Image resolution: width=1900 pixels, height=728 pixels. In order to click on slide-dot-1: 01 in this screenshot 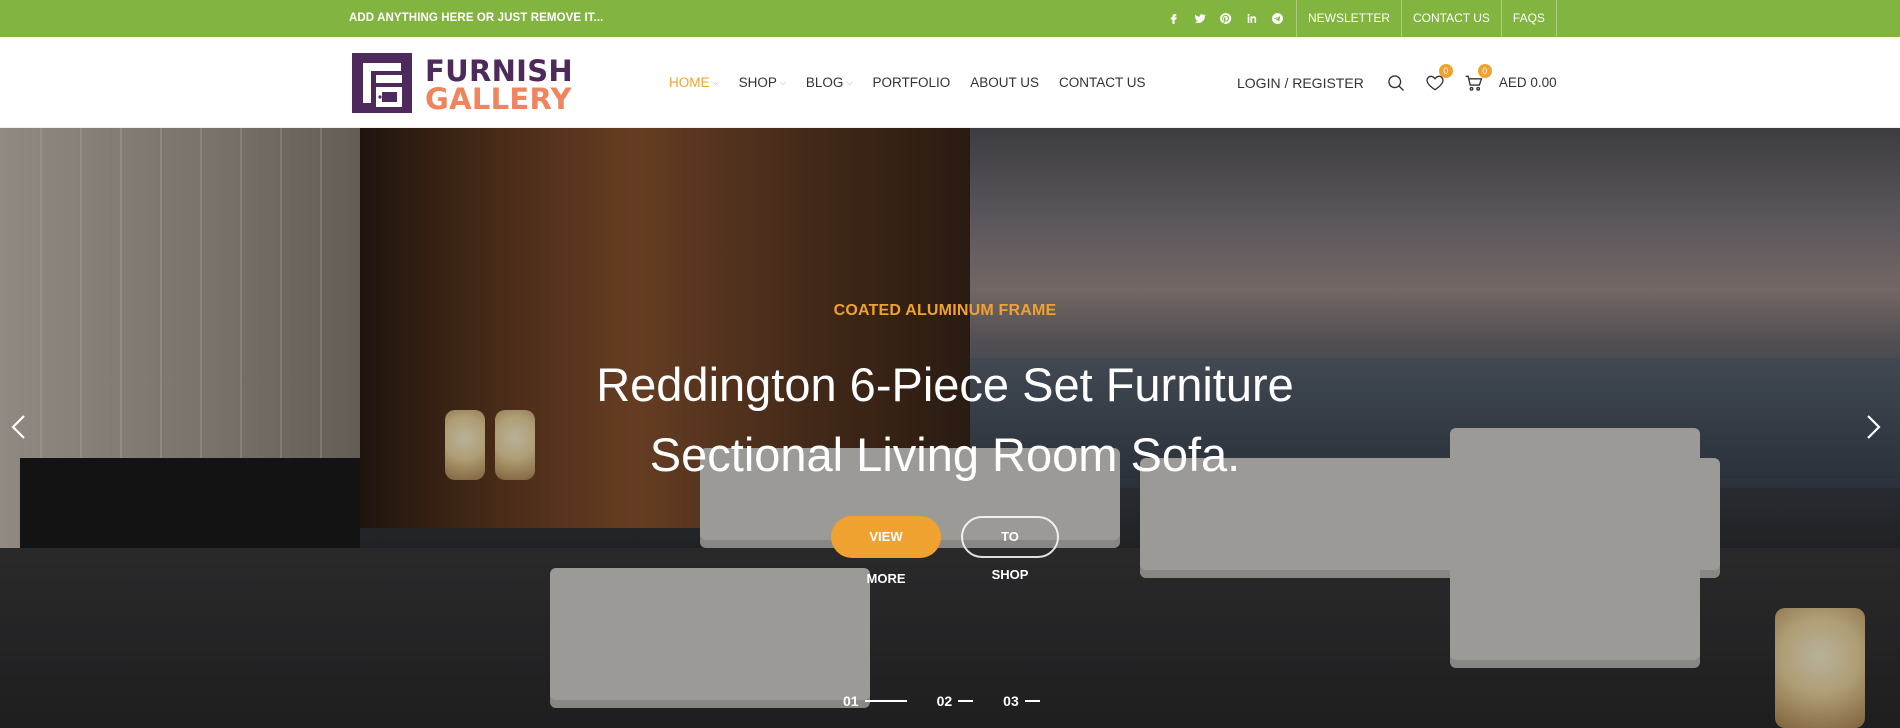, I will do `click(875, 701)`.